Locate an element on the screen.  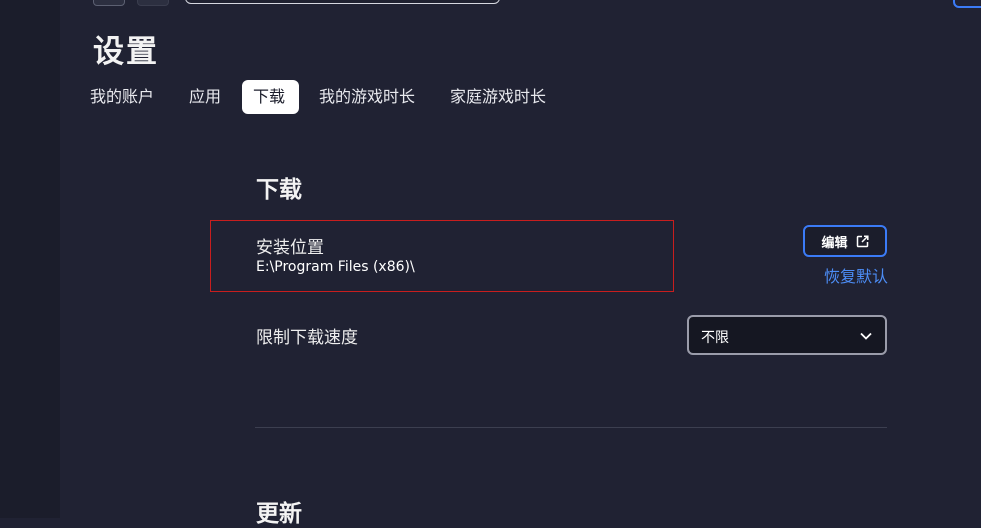
tab-downloads: 下载 is located at coordinates (270, 97).